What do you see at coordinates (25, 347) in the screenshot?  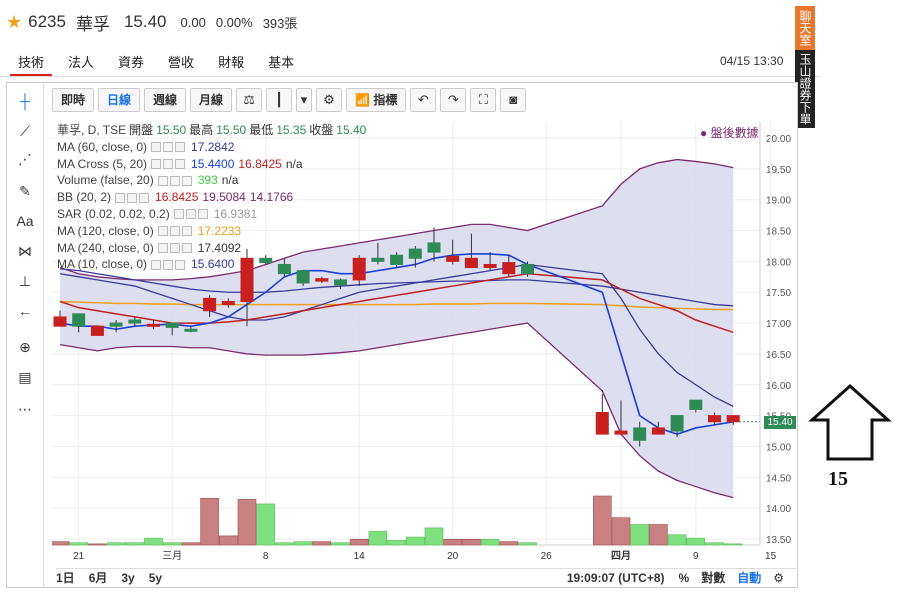 I see `zoom-icon: ⊕` at bounding box center [25, 347].